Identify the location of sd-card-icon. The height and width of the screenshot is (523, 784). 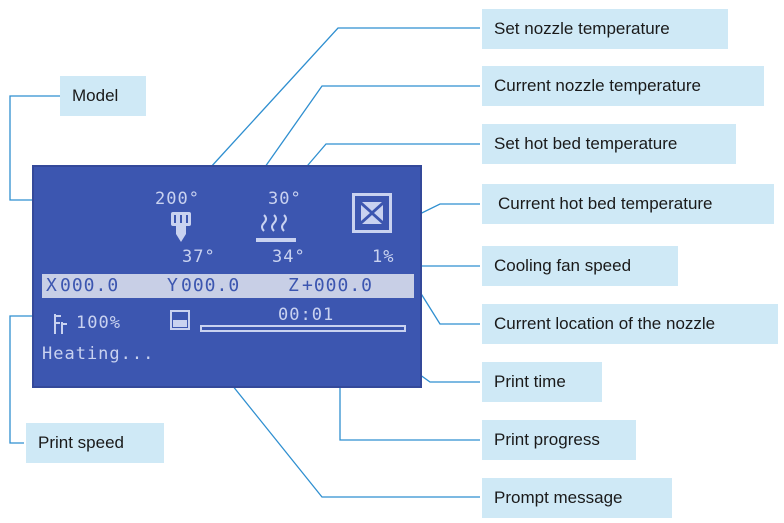
(180, 320).